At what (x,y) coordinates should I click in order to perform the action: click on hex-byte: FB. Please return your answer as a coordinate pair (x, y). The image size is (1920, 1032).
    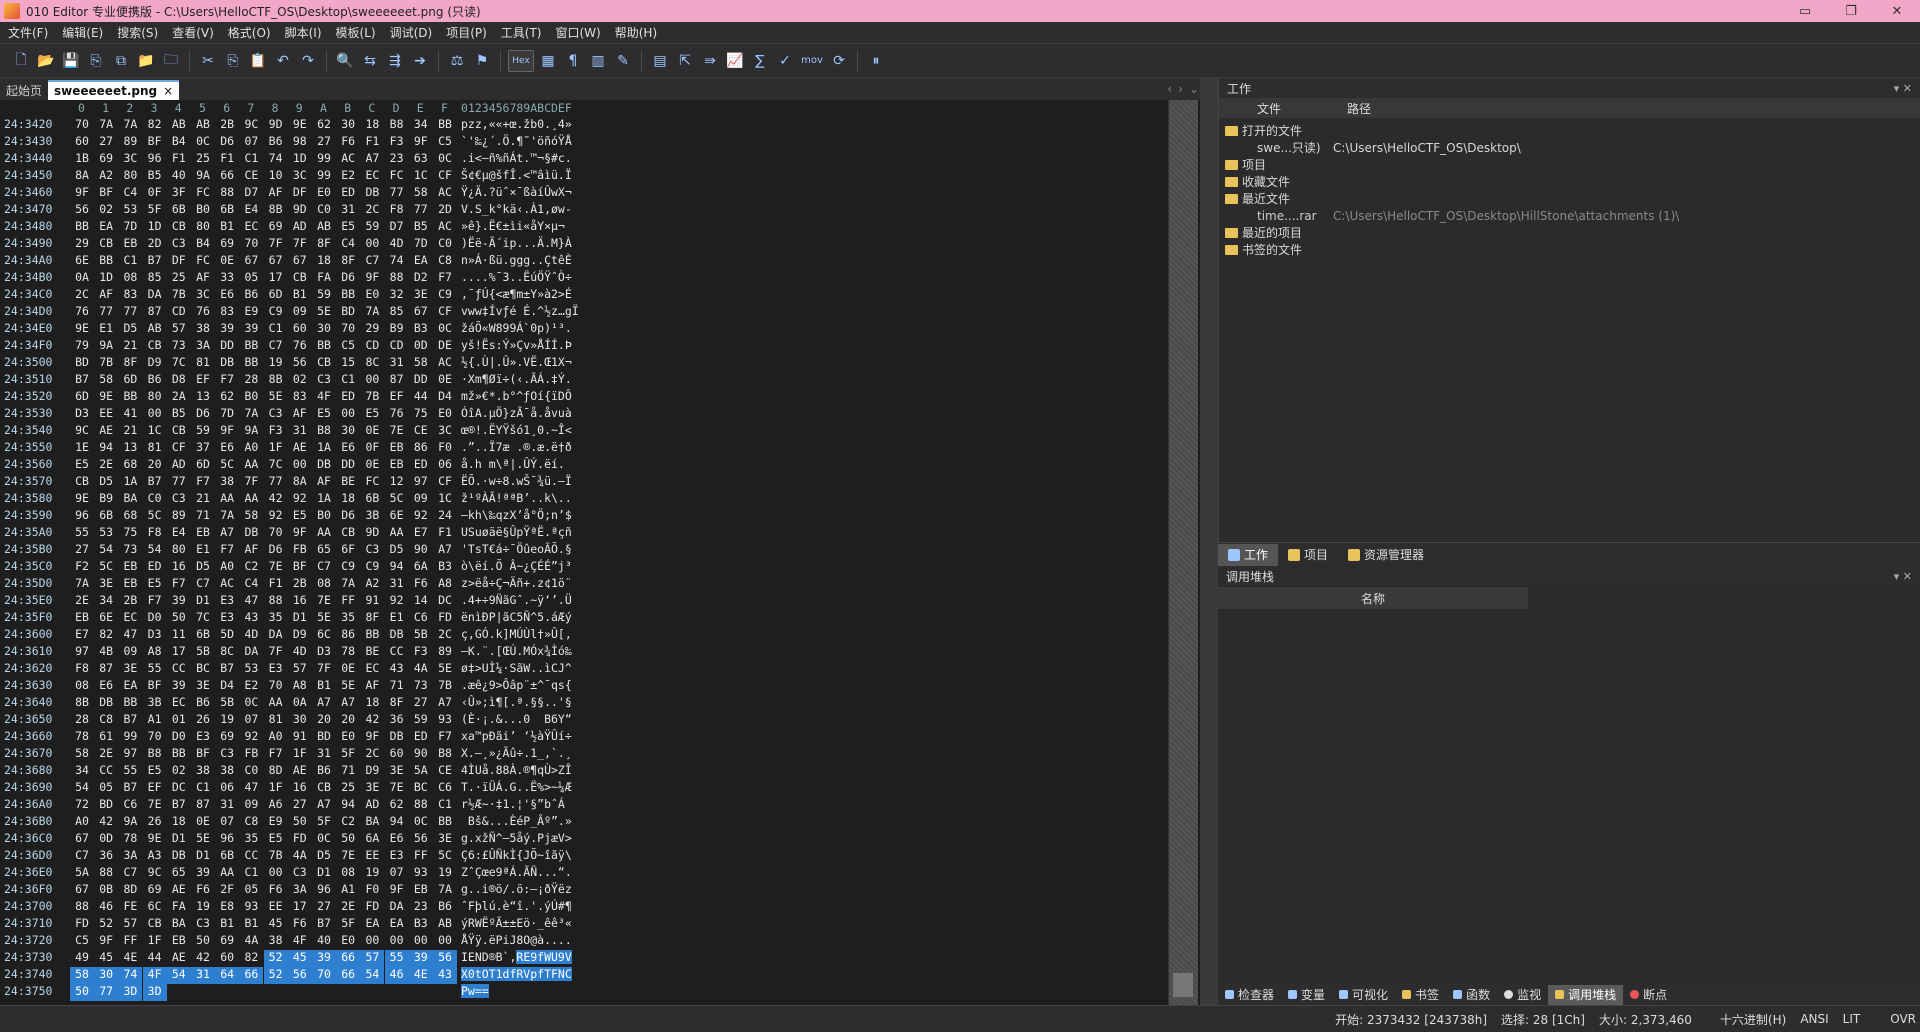
    Looking at the image, I should click on (300, 550).